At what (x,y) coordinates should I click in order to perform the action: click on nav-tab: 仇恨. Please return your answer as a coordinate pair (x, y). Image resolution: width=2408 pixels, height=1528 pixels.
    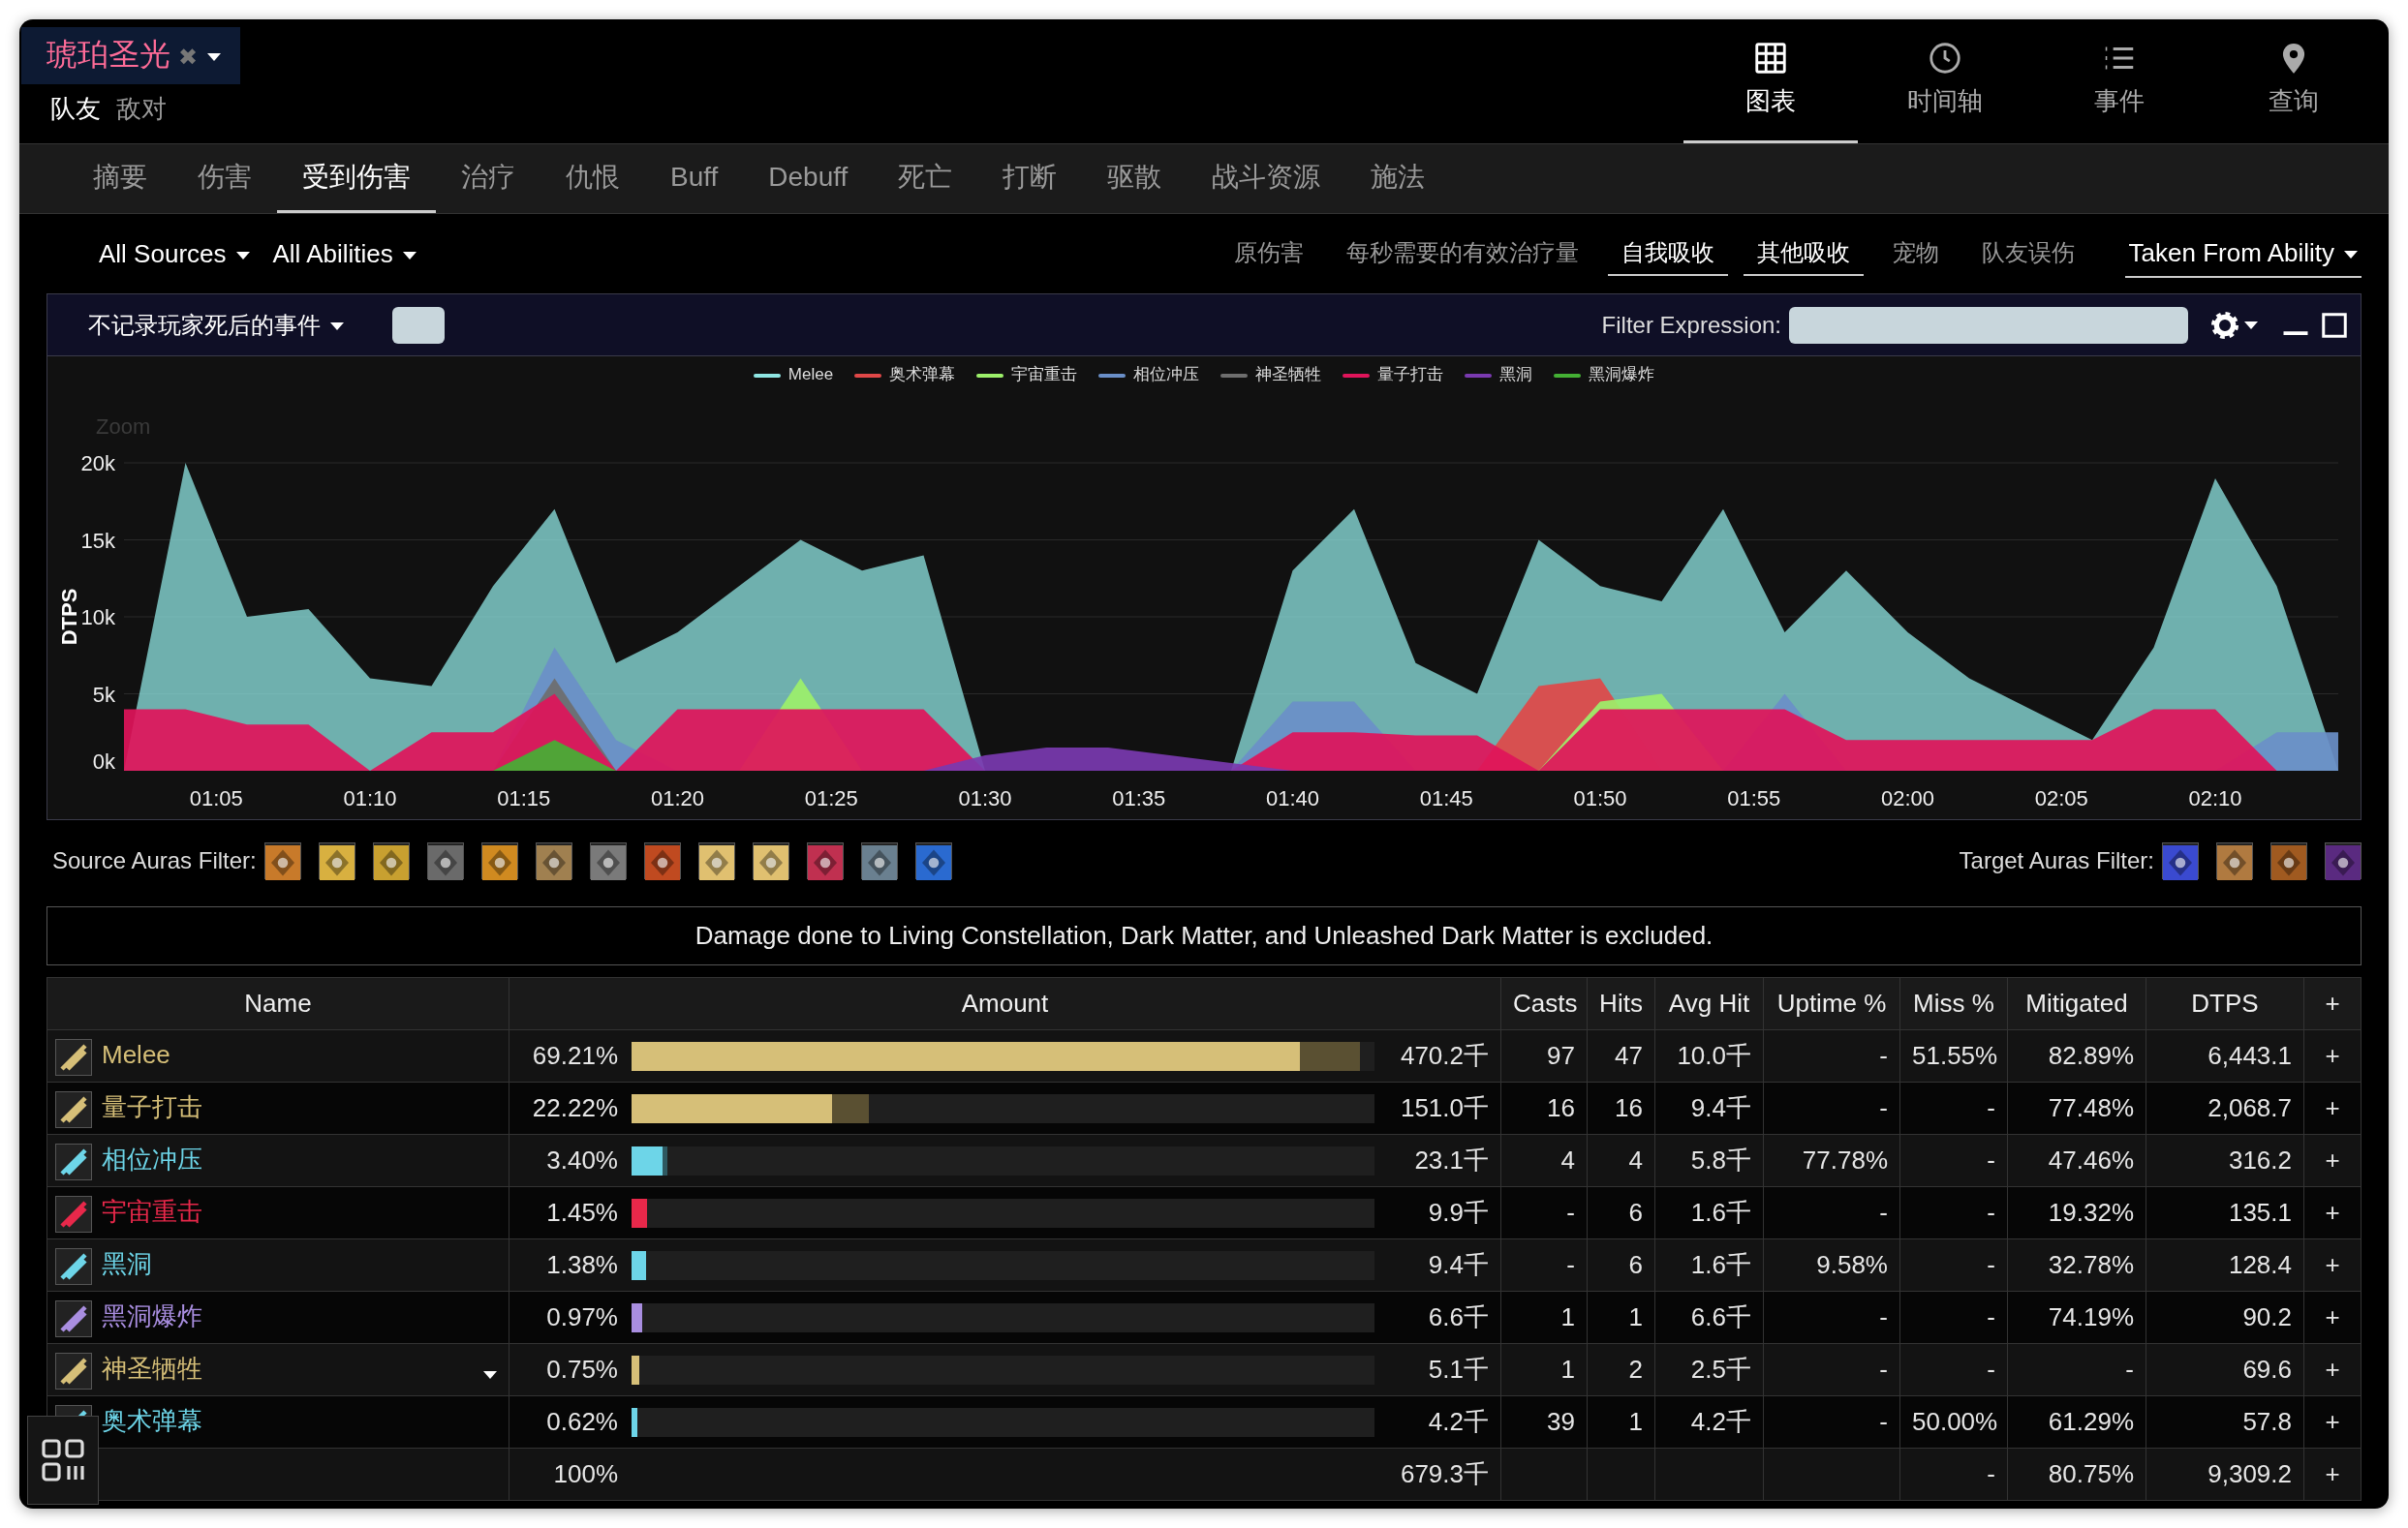
    Looking at the image, I should click on (592, 178).